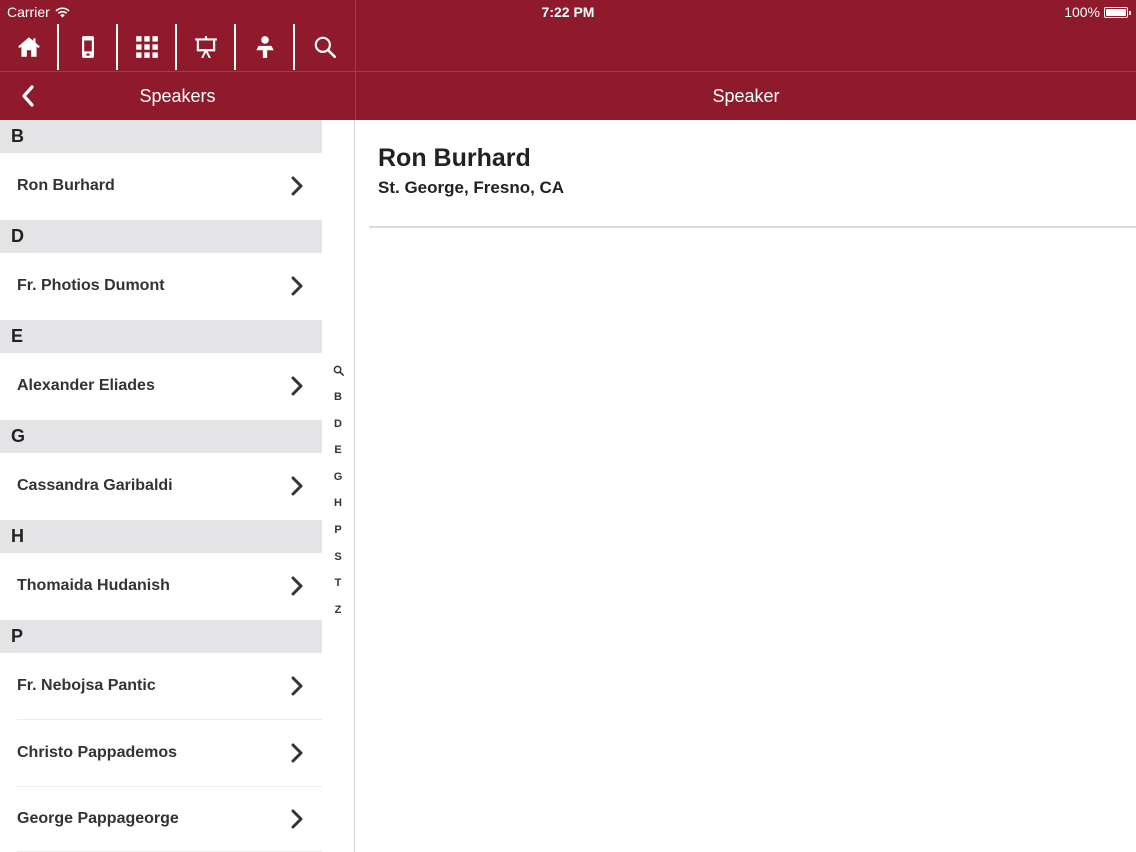 The width and height of the screenshot is (1136, 852). I want to click on detail-divider, so click(752, 227).